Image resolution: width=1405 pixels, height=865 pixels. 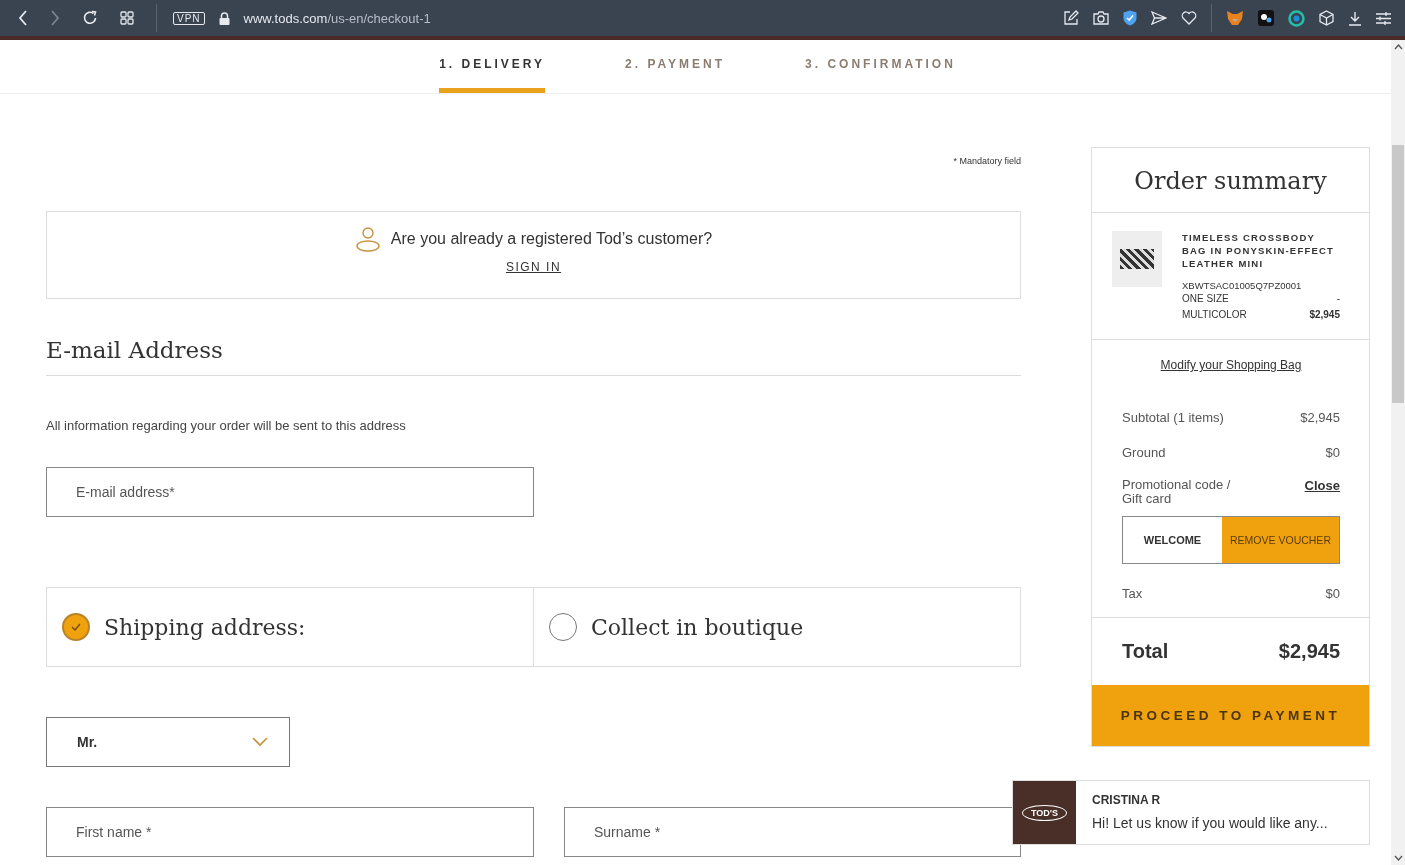 What do you see at coordinates (1322, 492) in the screenshot?
I see `close-link: Close` at bounding box center [1322, 492].